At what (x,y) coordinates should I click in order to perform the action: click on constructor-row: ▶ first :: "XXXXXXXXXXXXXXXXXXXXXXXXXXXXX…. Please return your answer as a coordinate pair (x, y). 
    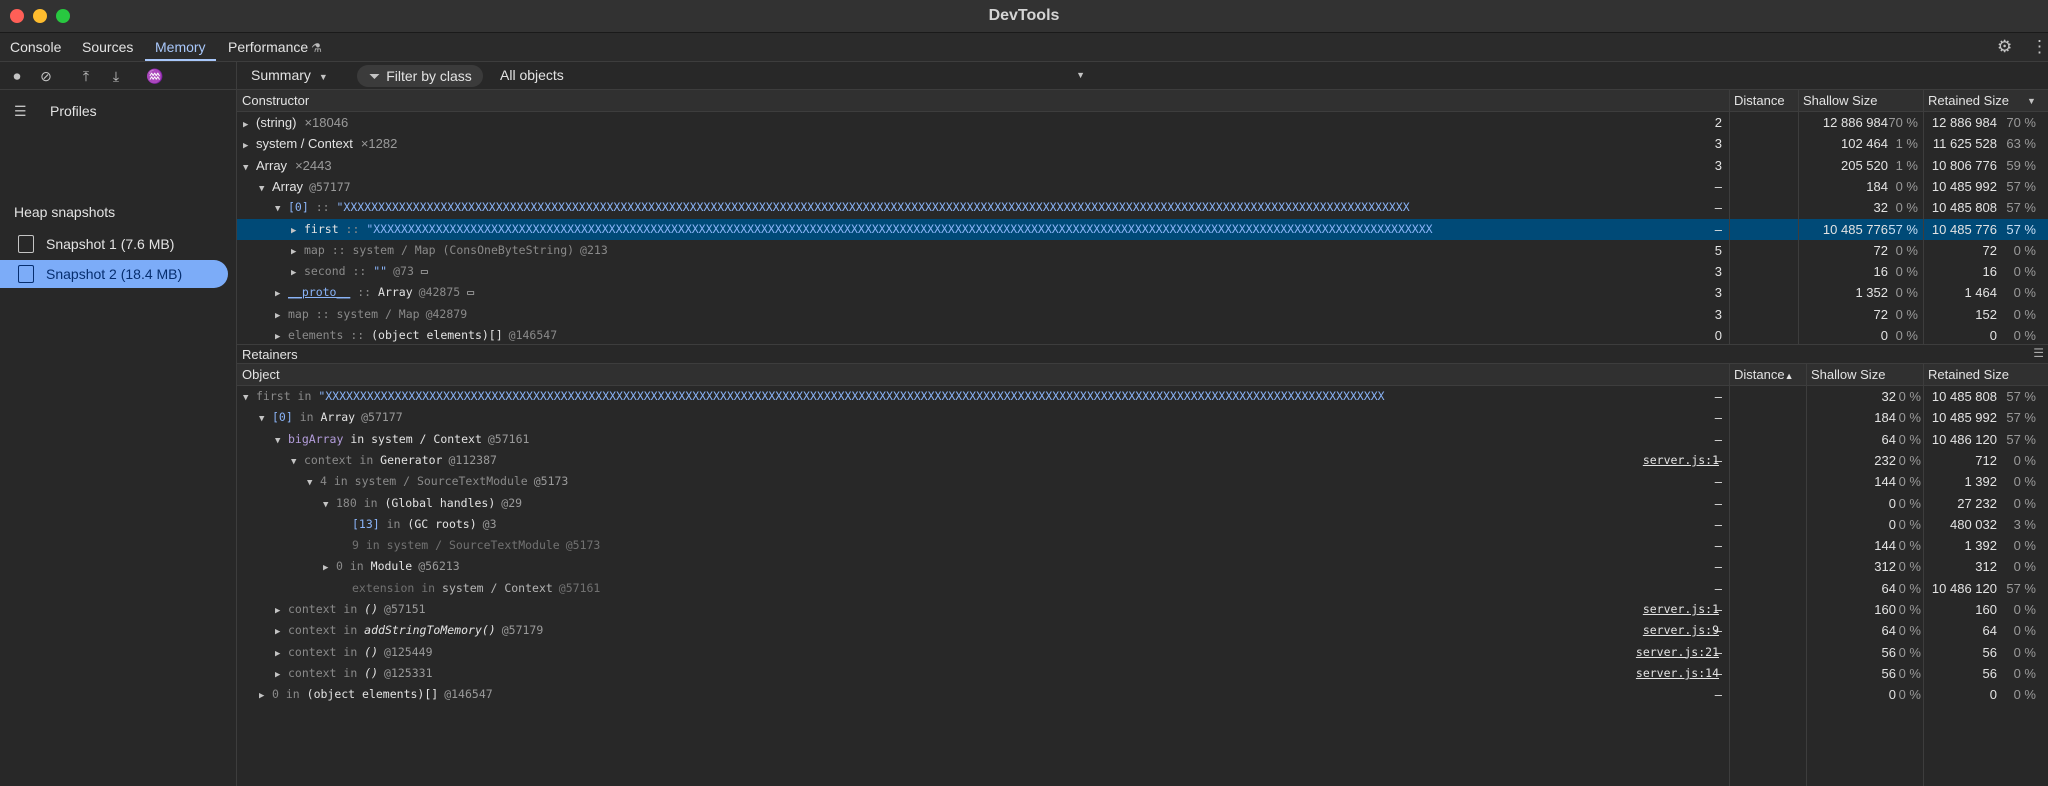
    Looking at the image, I should click on (1142, 230).